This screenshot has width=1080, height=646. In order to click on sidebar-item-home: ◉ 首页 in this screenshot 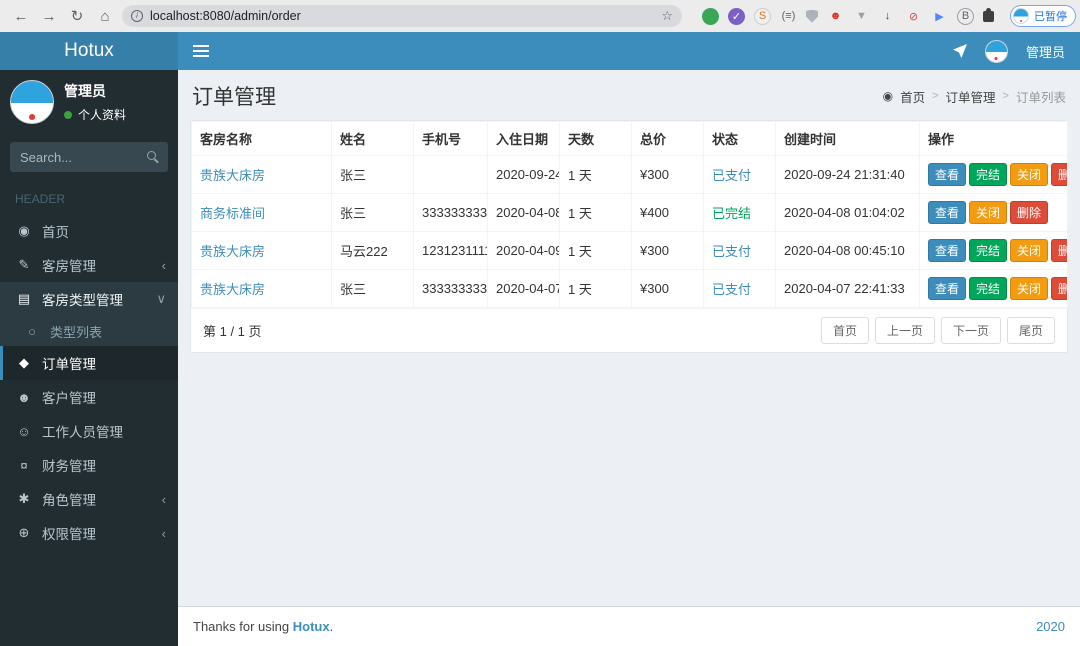, I will do `click(89, 231)`.